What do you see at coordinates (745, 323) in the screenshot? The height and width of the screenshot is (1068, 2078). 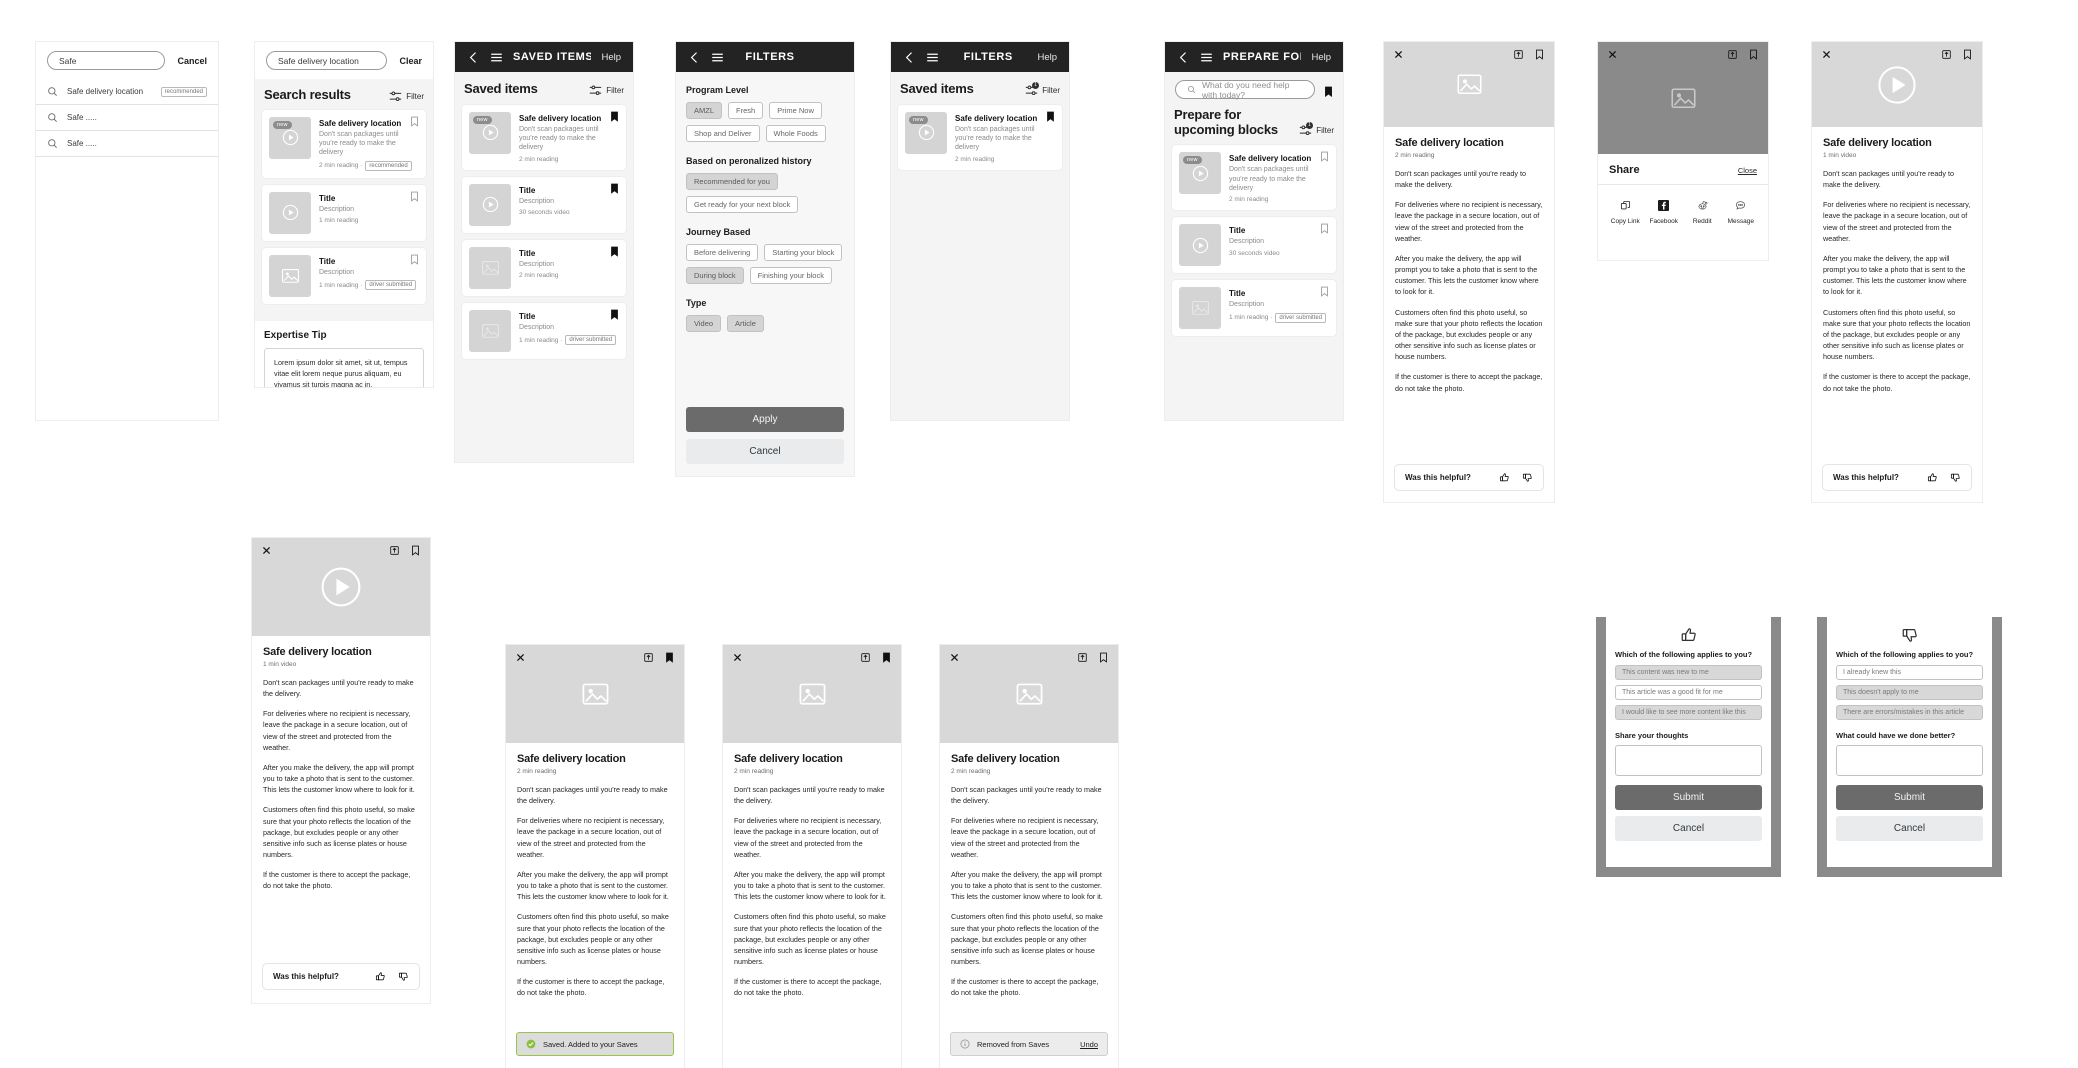 I see `filter-chip: Article` at bounding box center [745, 323].